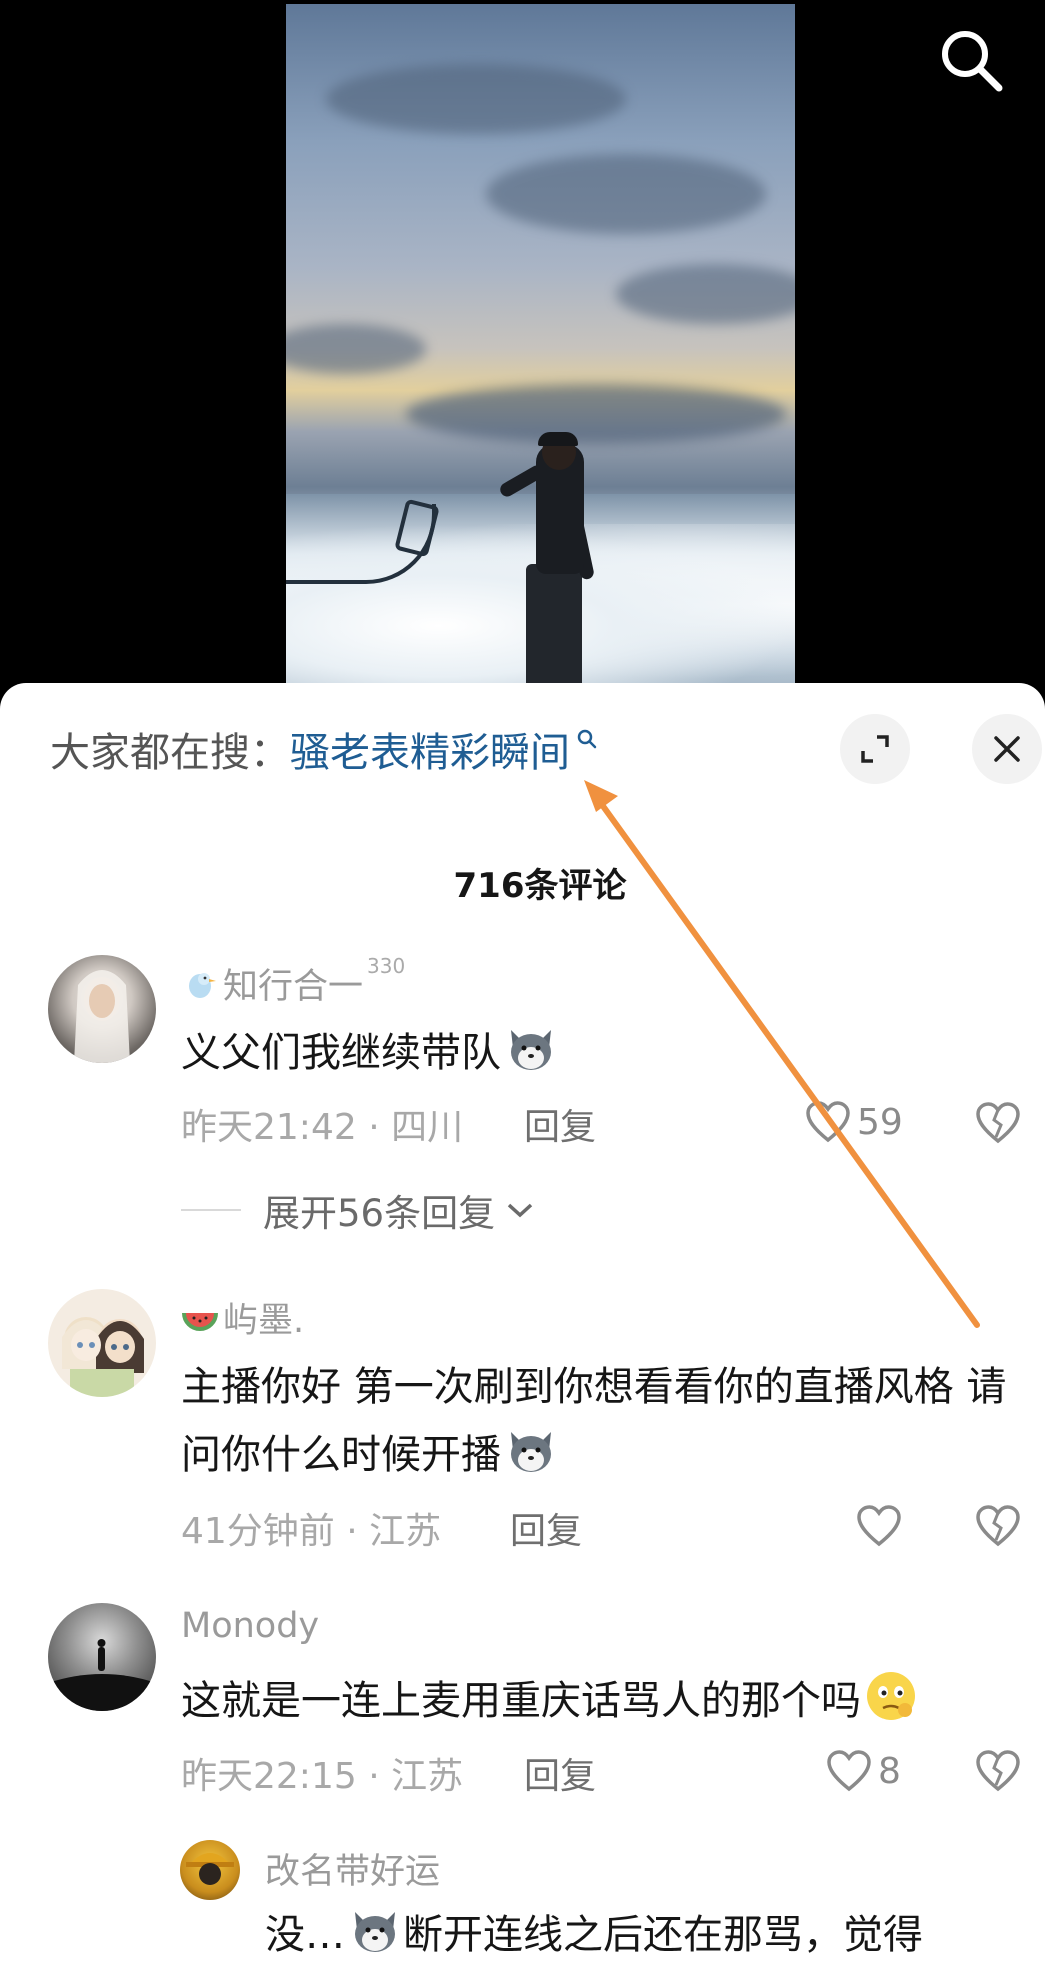  Describe the element at coordinates (854, 1122) in the screenshot. I see `like-button: 59` at that location.